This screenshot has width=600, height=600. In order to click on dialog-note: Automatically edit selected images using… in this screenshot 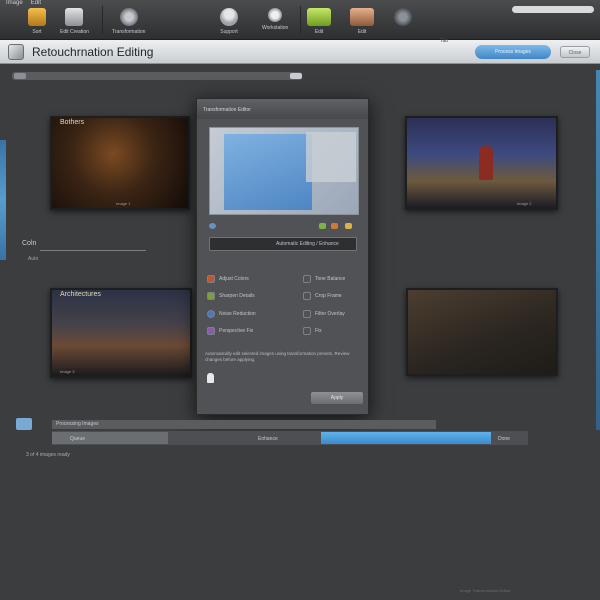, I will do `click(277, 356)`.